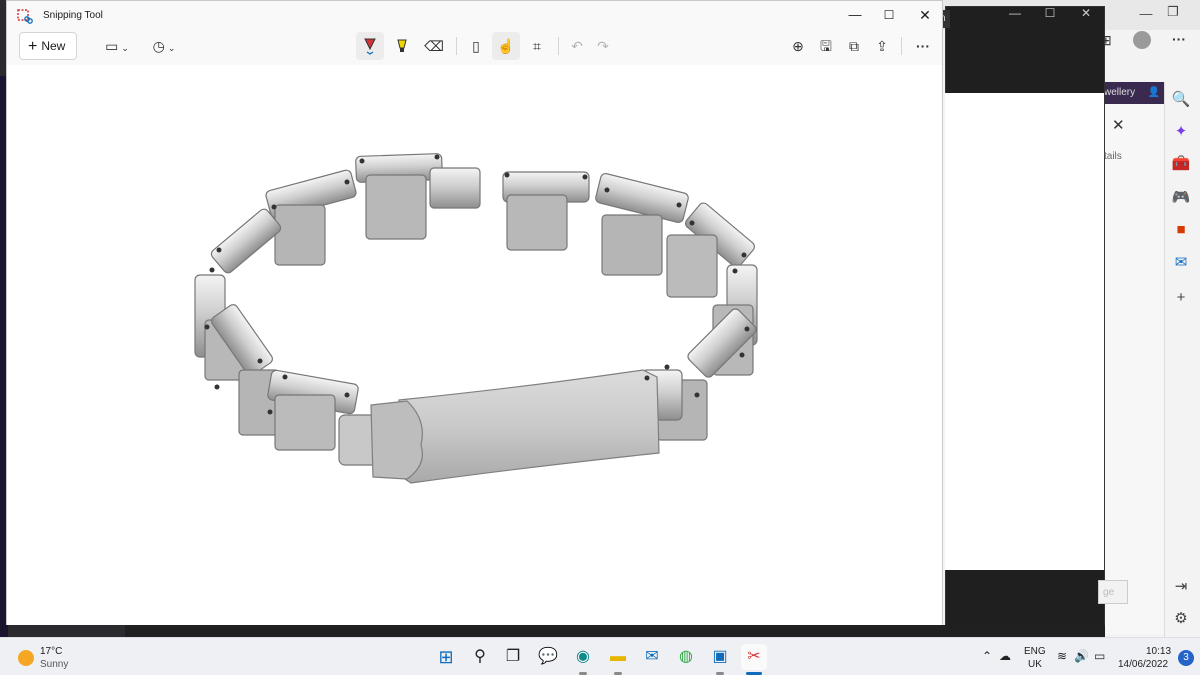 Image resolution: width=1200 pixels, height=675 pixels. What do you see at coordinates (720, 657) in the screenshot?
I see `photos-icon: ▣` at bounding box center [720, 657].